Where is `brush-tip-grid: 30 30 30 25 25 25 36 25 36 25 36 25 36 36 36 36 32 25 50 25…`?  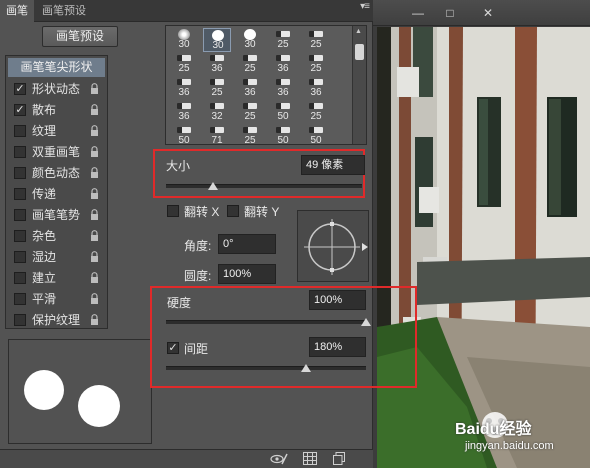
brush-tip-grid: 30 30 30 25 25 25 36 25 36 25 36 25 36 36 36 36 32 25 50 25… is located at coordinates (266, 85).